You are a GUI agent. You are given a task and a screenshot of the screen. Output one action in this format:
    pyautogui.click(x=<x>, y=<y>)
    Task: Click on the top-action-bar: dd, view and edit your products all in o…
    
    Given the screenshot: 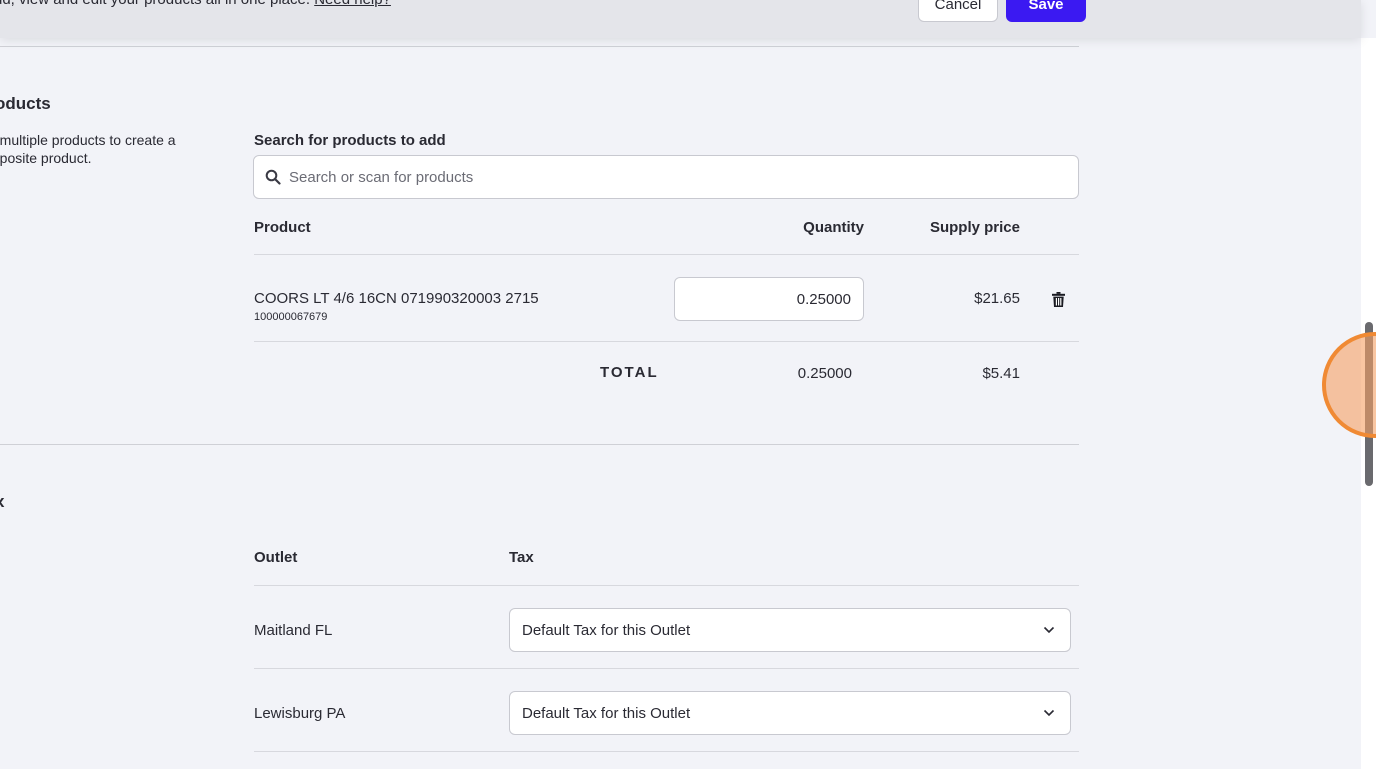 What is the action you would take?
    pyautogui.click(x=680, y=19)
    